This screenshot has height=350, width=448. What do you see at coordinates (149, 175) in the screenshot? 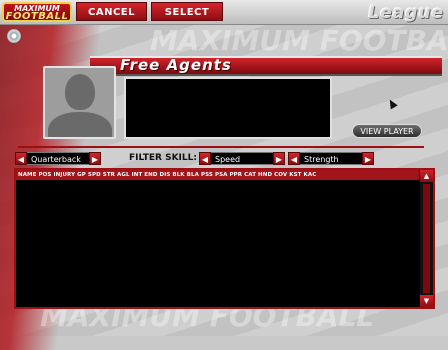
I see `column-header-end: END` at bounding box center [149, 175].